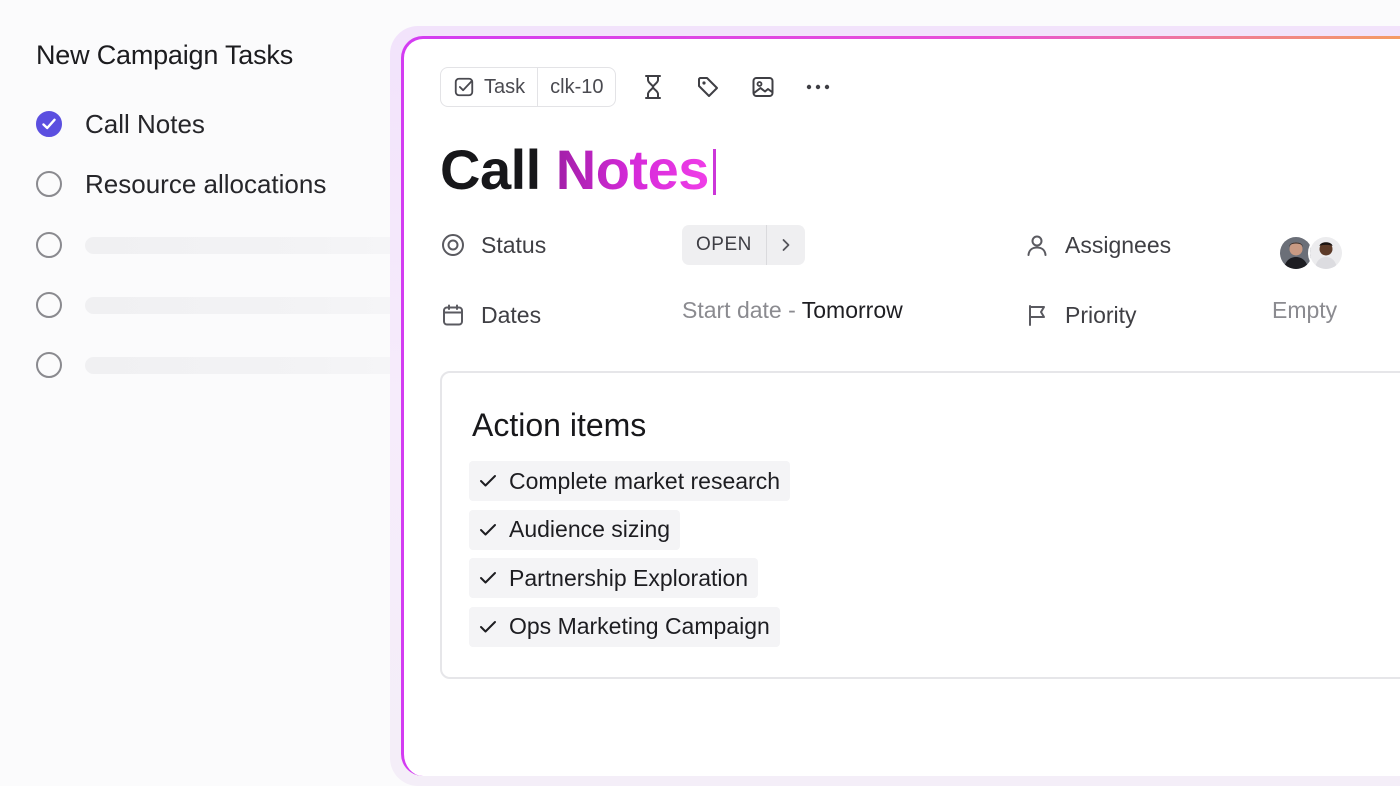  Describe the element at coordinates (1037, 245) in the screenshot. I see `user-icon` at that location.